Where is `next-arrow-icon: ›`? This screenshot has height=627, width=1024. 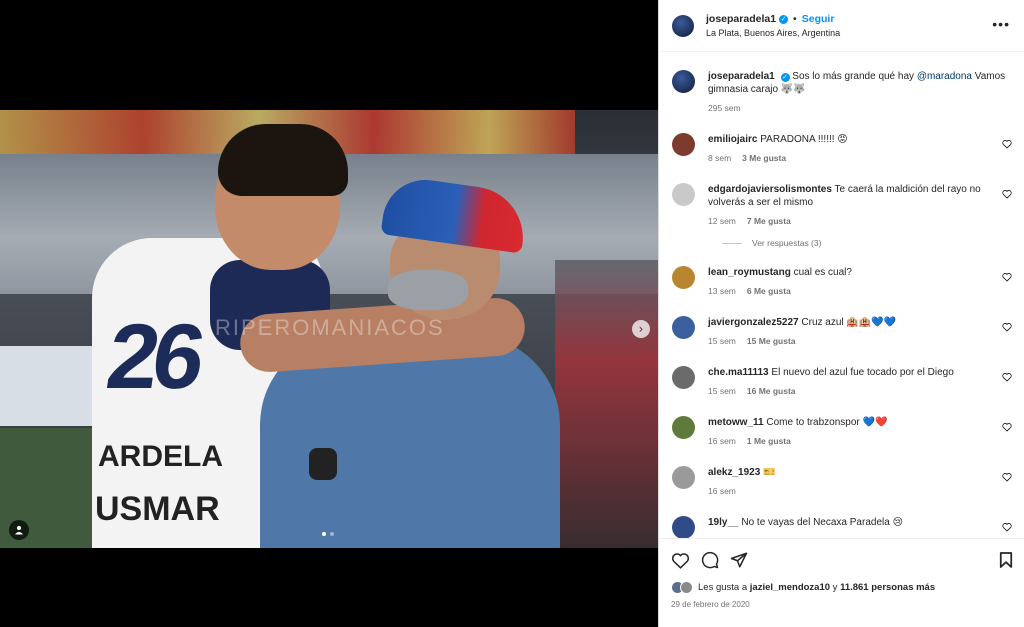 next-arrow-icon: › is located at coordinates (641, 329).